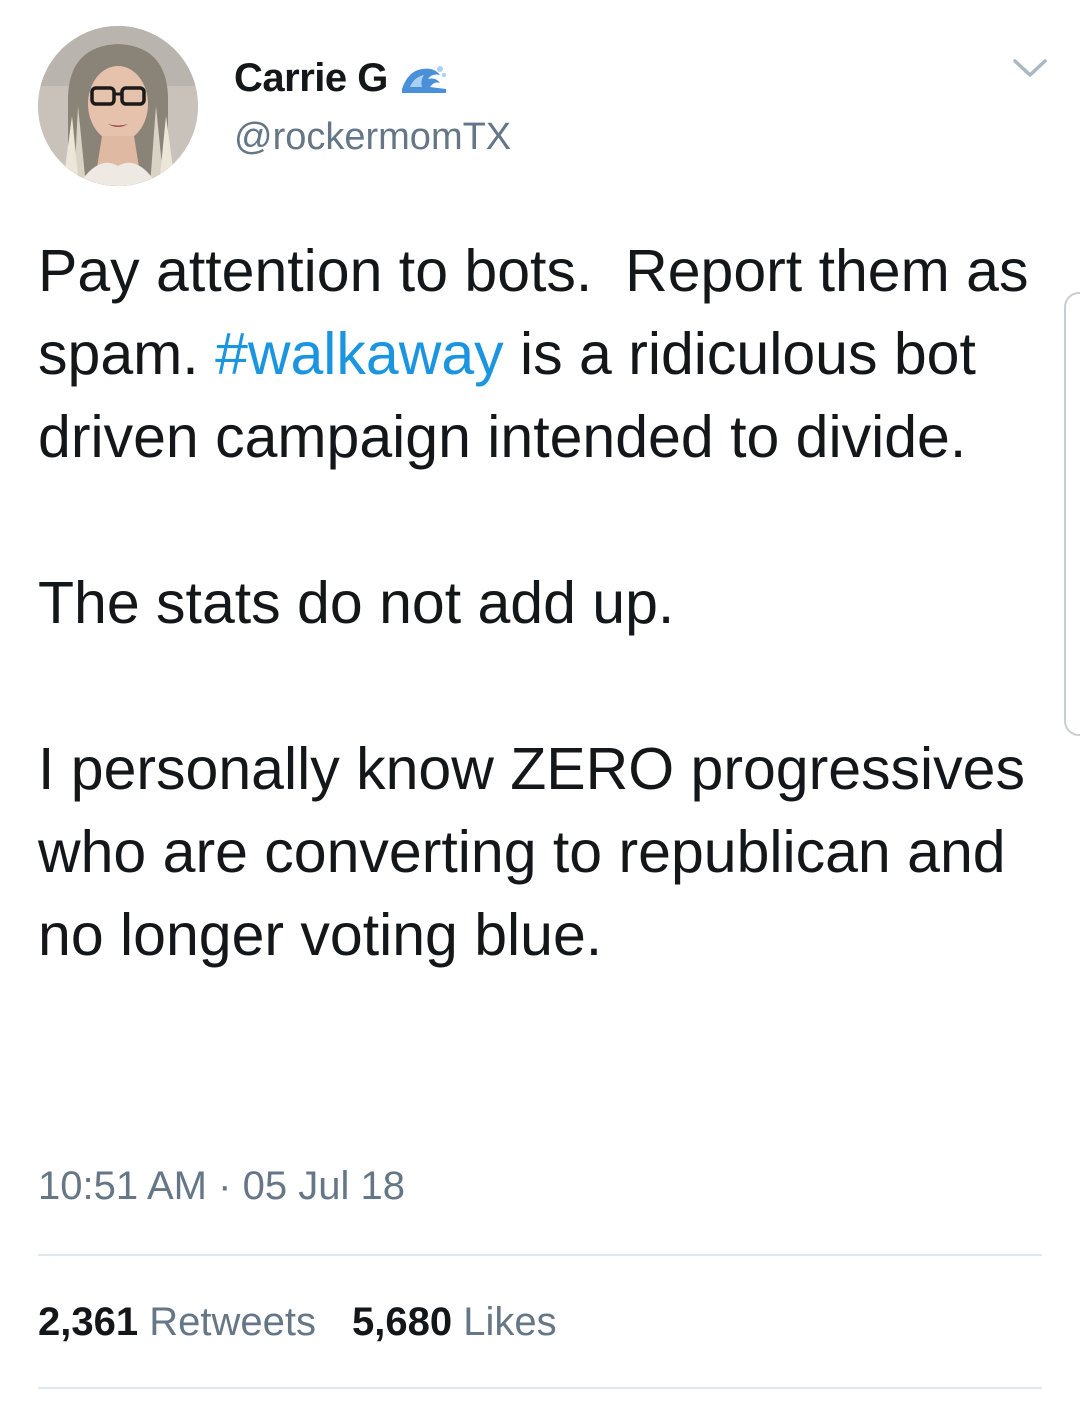 This screenshot has height=1404, width=1080. What do you see at coordinates (372, 137) in the screenshot?
I see `author-handle: @rockermomTX` at bounding box center [372, 137].